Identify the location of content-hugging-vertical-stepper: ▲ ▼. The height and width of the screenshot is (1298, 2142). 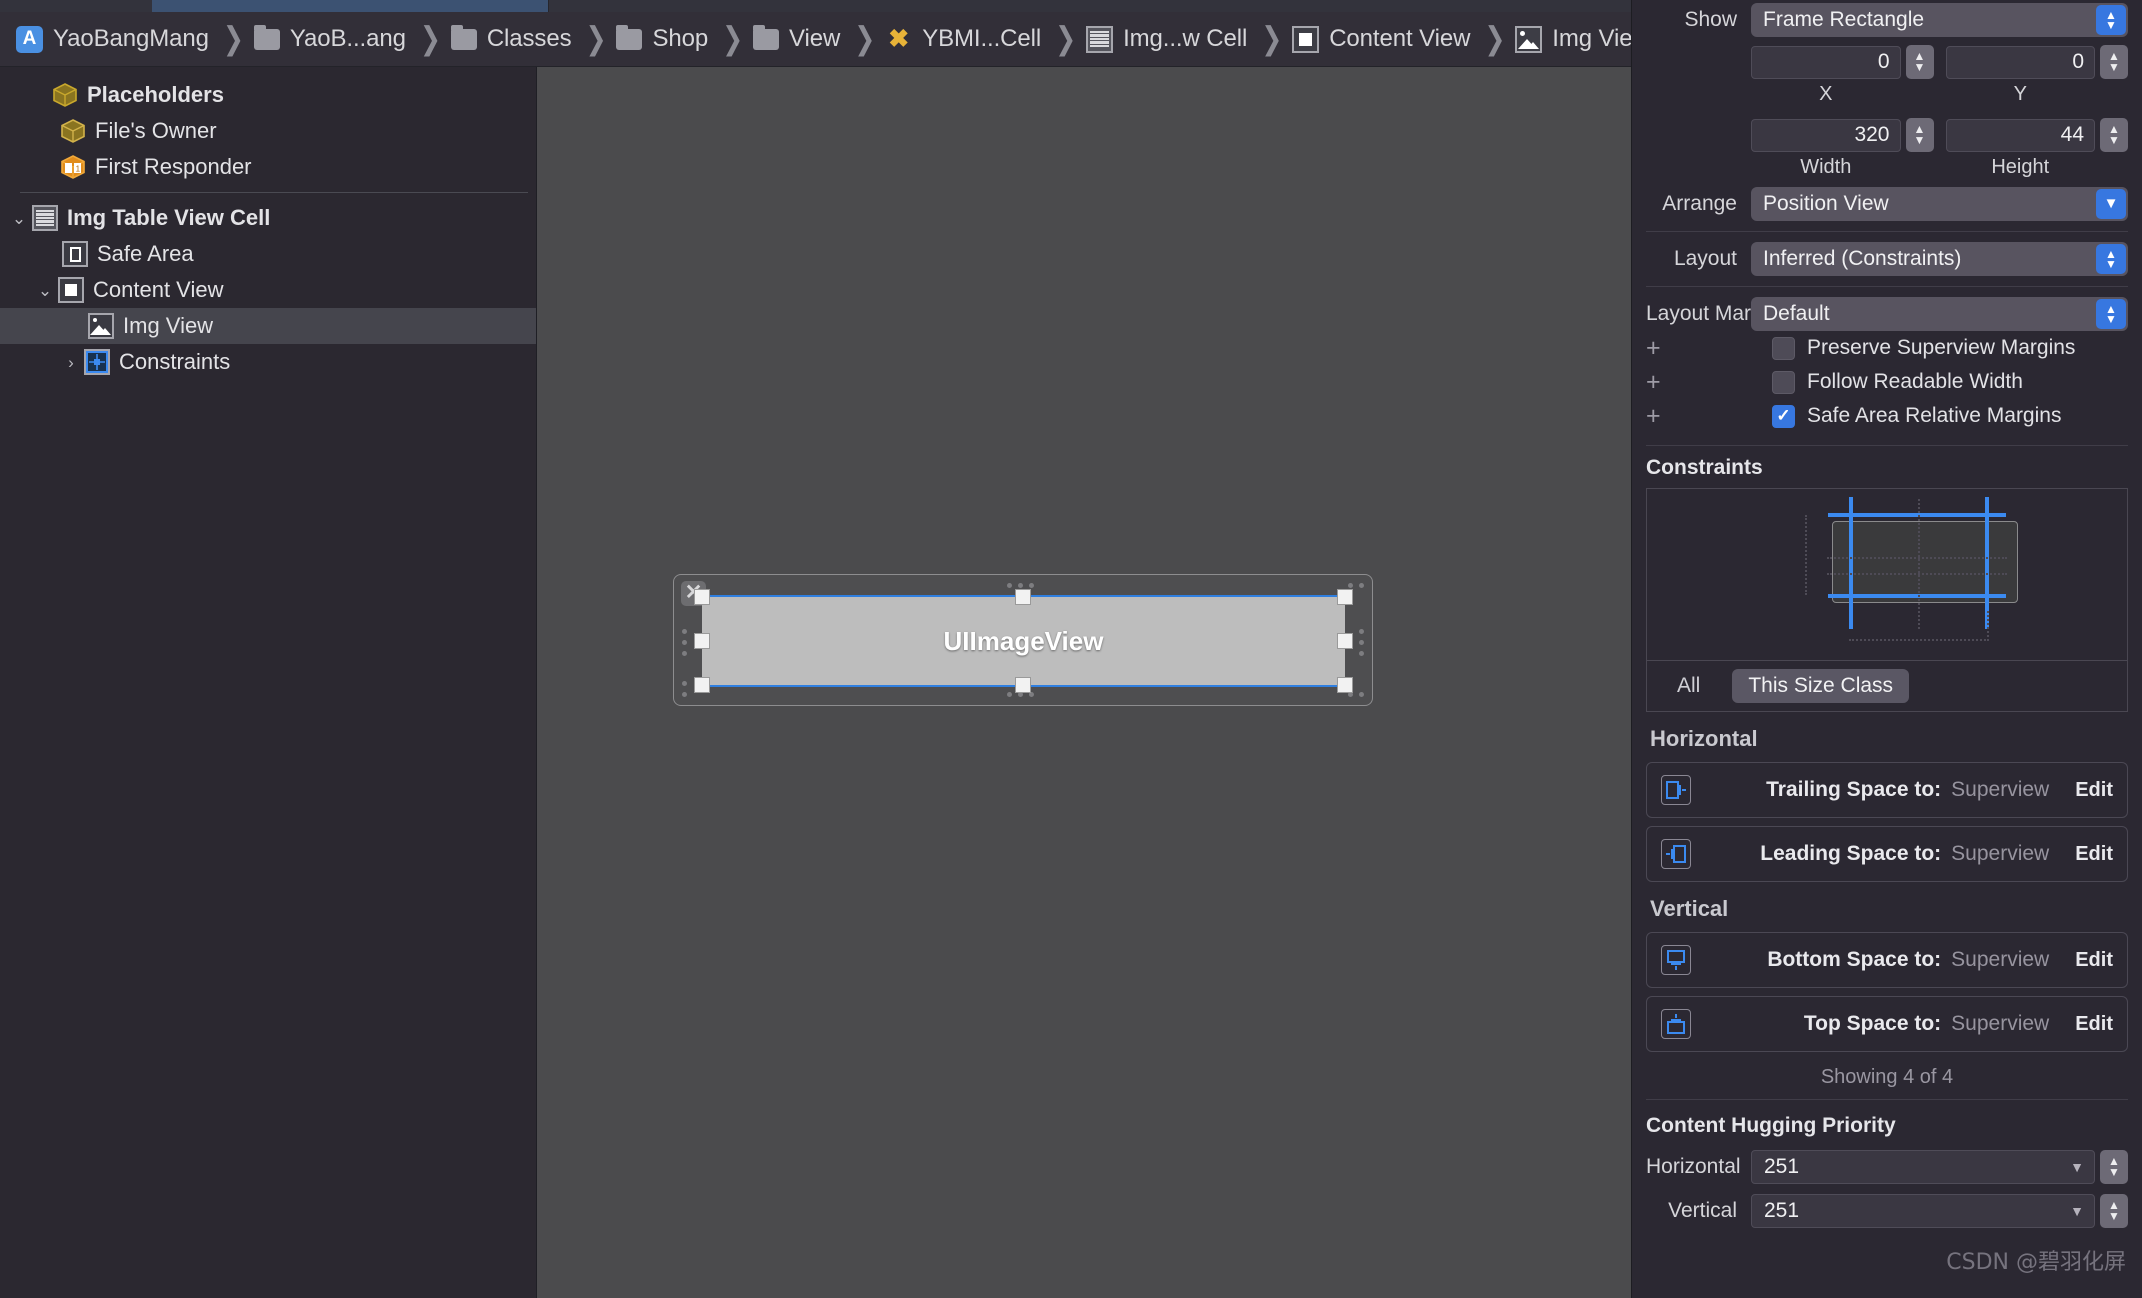
(2114, 1211).